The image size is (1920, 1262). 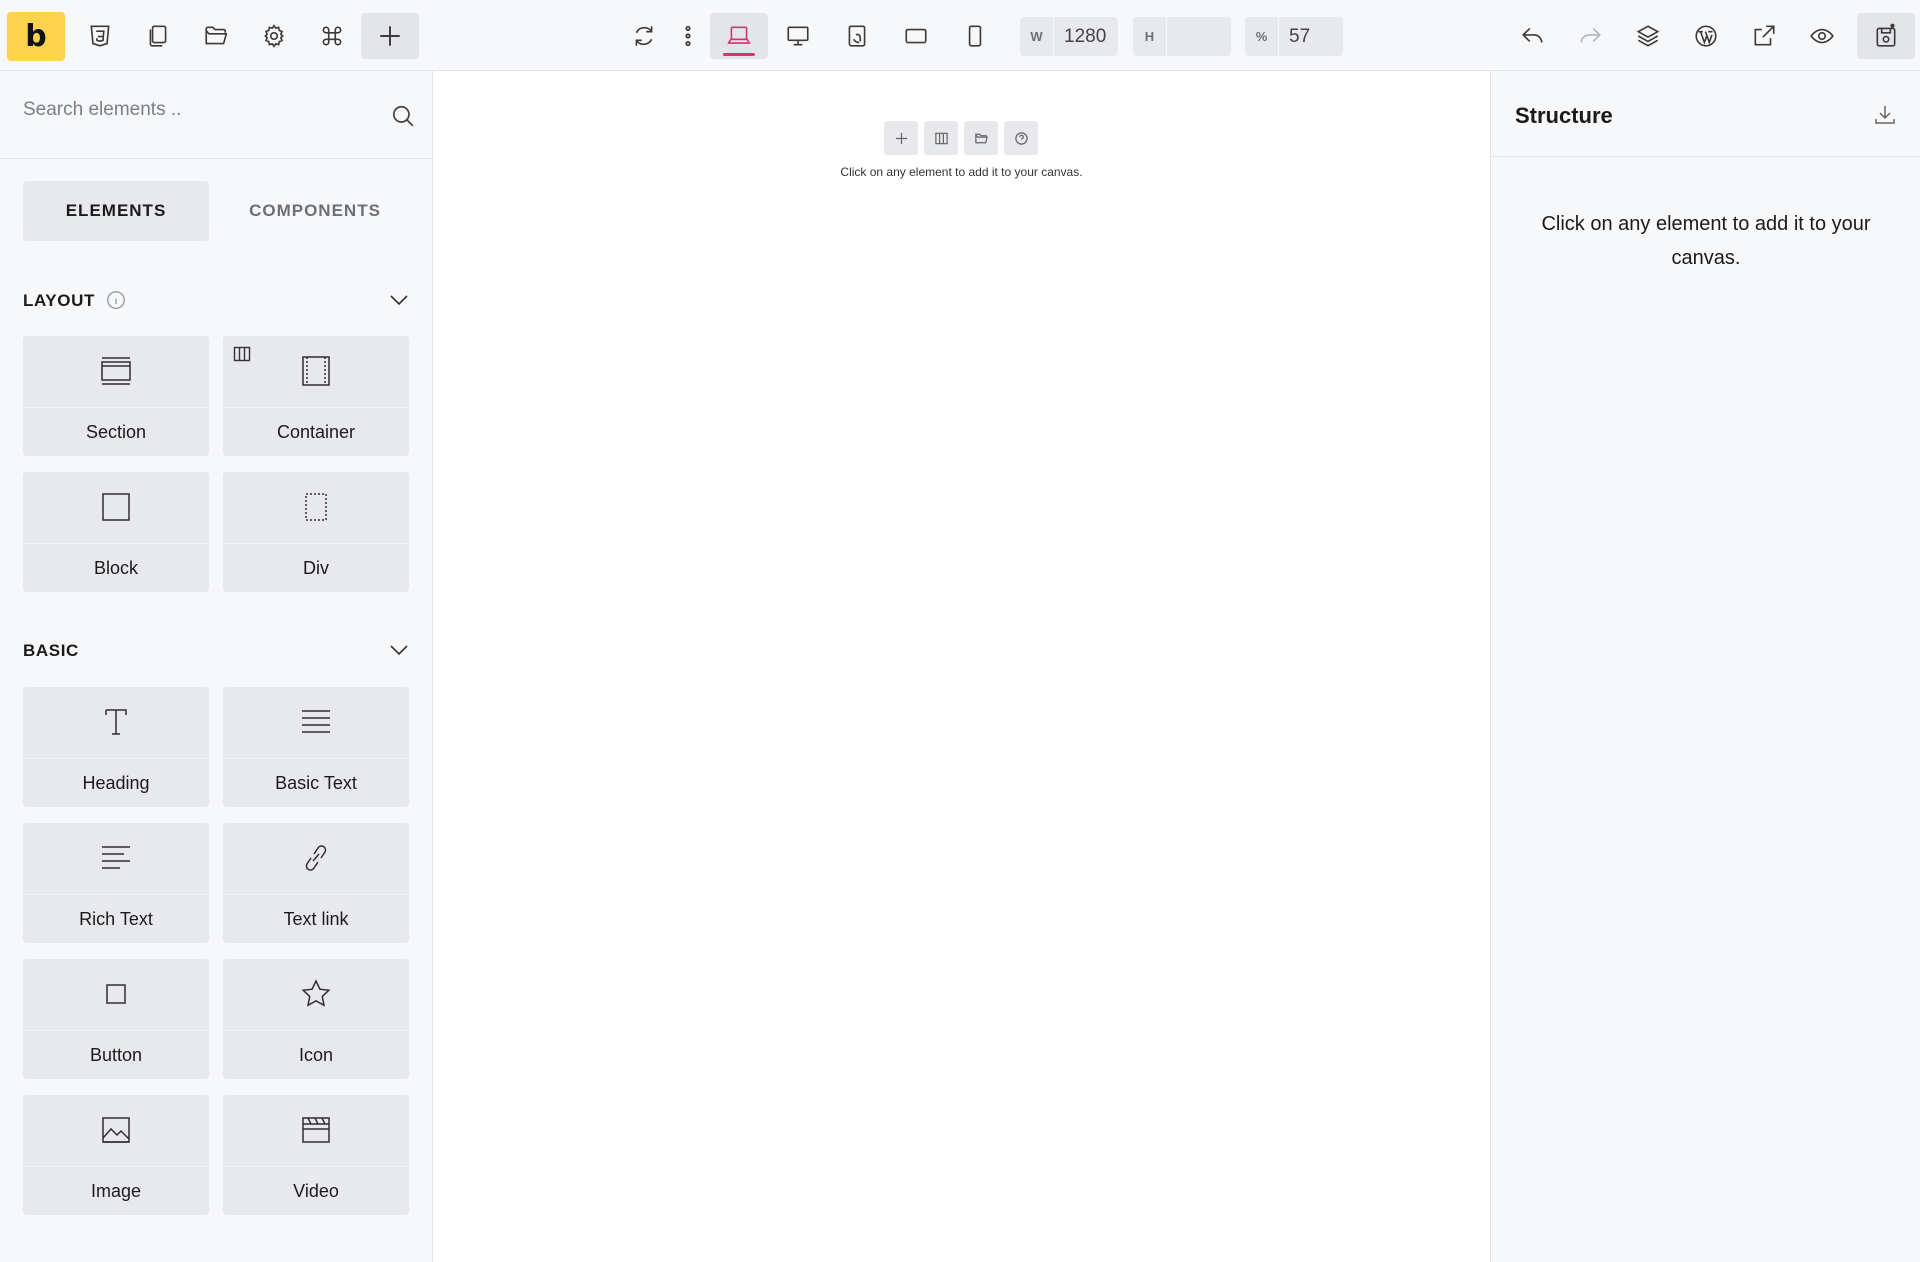 What do you see at coordinates (316, 371) in the screenshot?
I see `container-icon` at bounding box center [316, 371].